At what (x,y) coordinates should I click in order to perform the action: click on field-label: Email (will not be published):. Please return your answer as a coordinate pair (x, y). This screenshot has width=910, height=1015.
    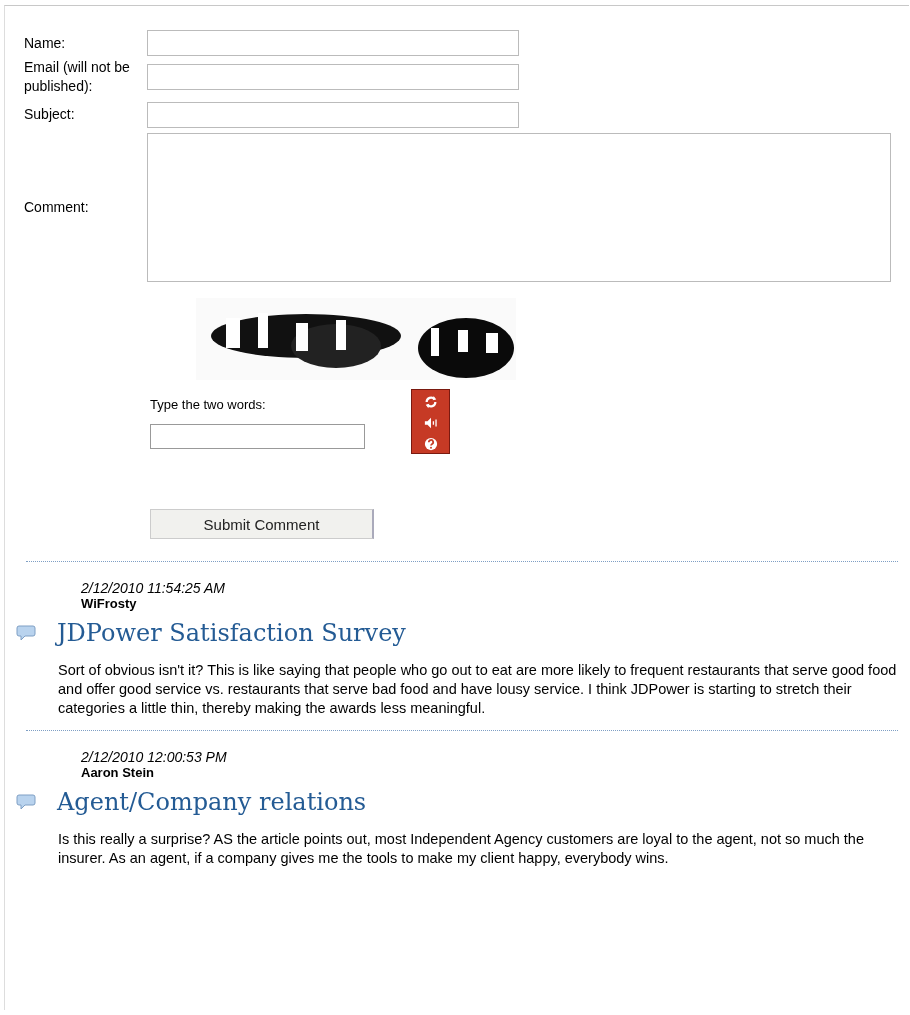
    Looking at the image, I should click on (77, 77).